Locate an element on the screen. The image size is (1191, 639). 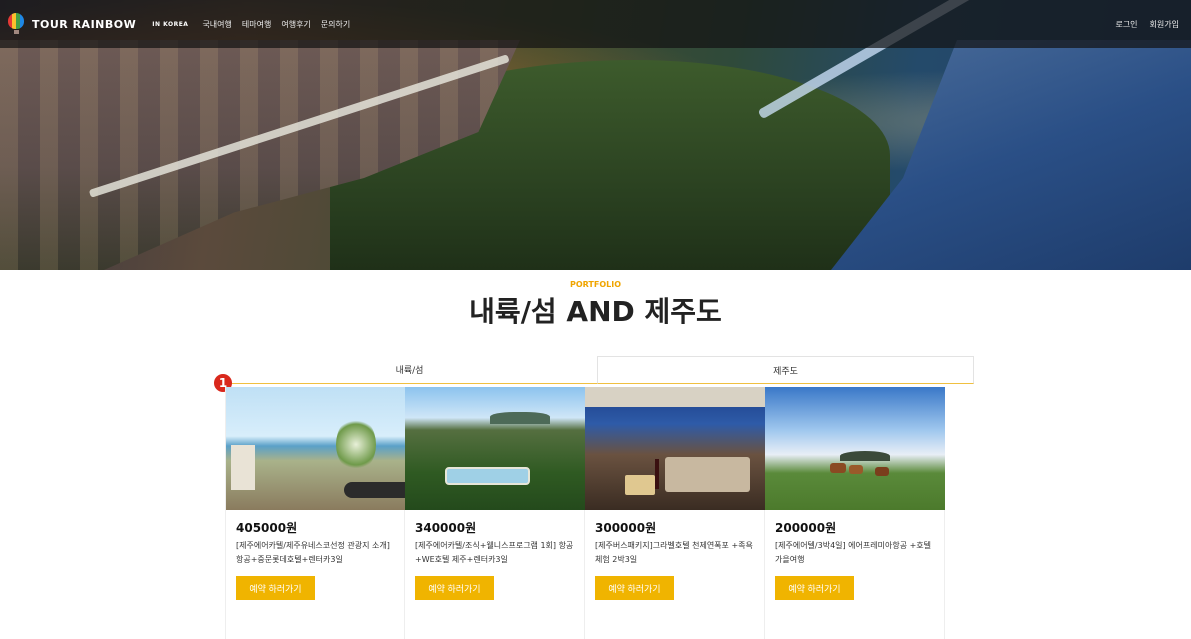
brand-subtitle: IN KOREA is located at coordinates (170, 24).